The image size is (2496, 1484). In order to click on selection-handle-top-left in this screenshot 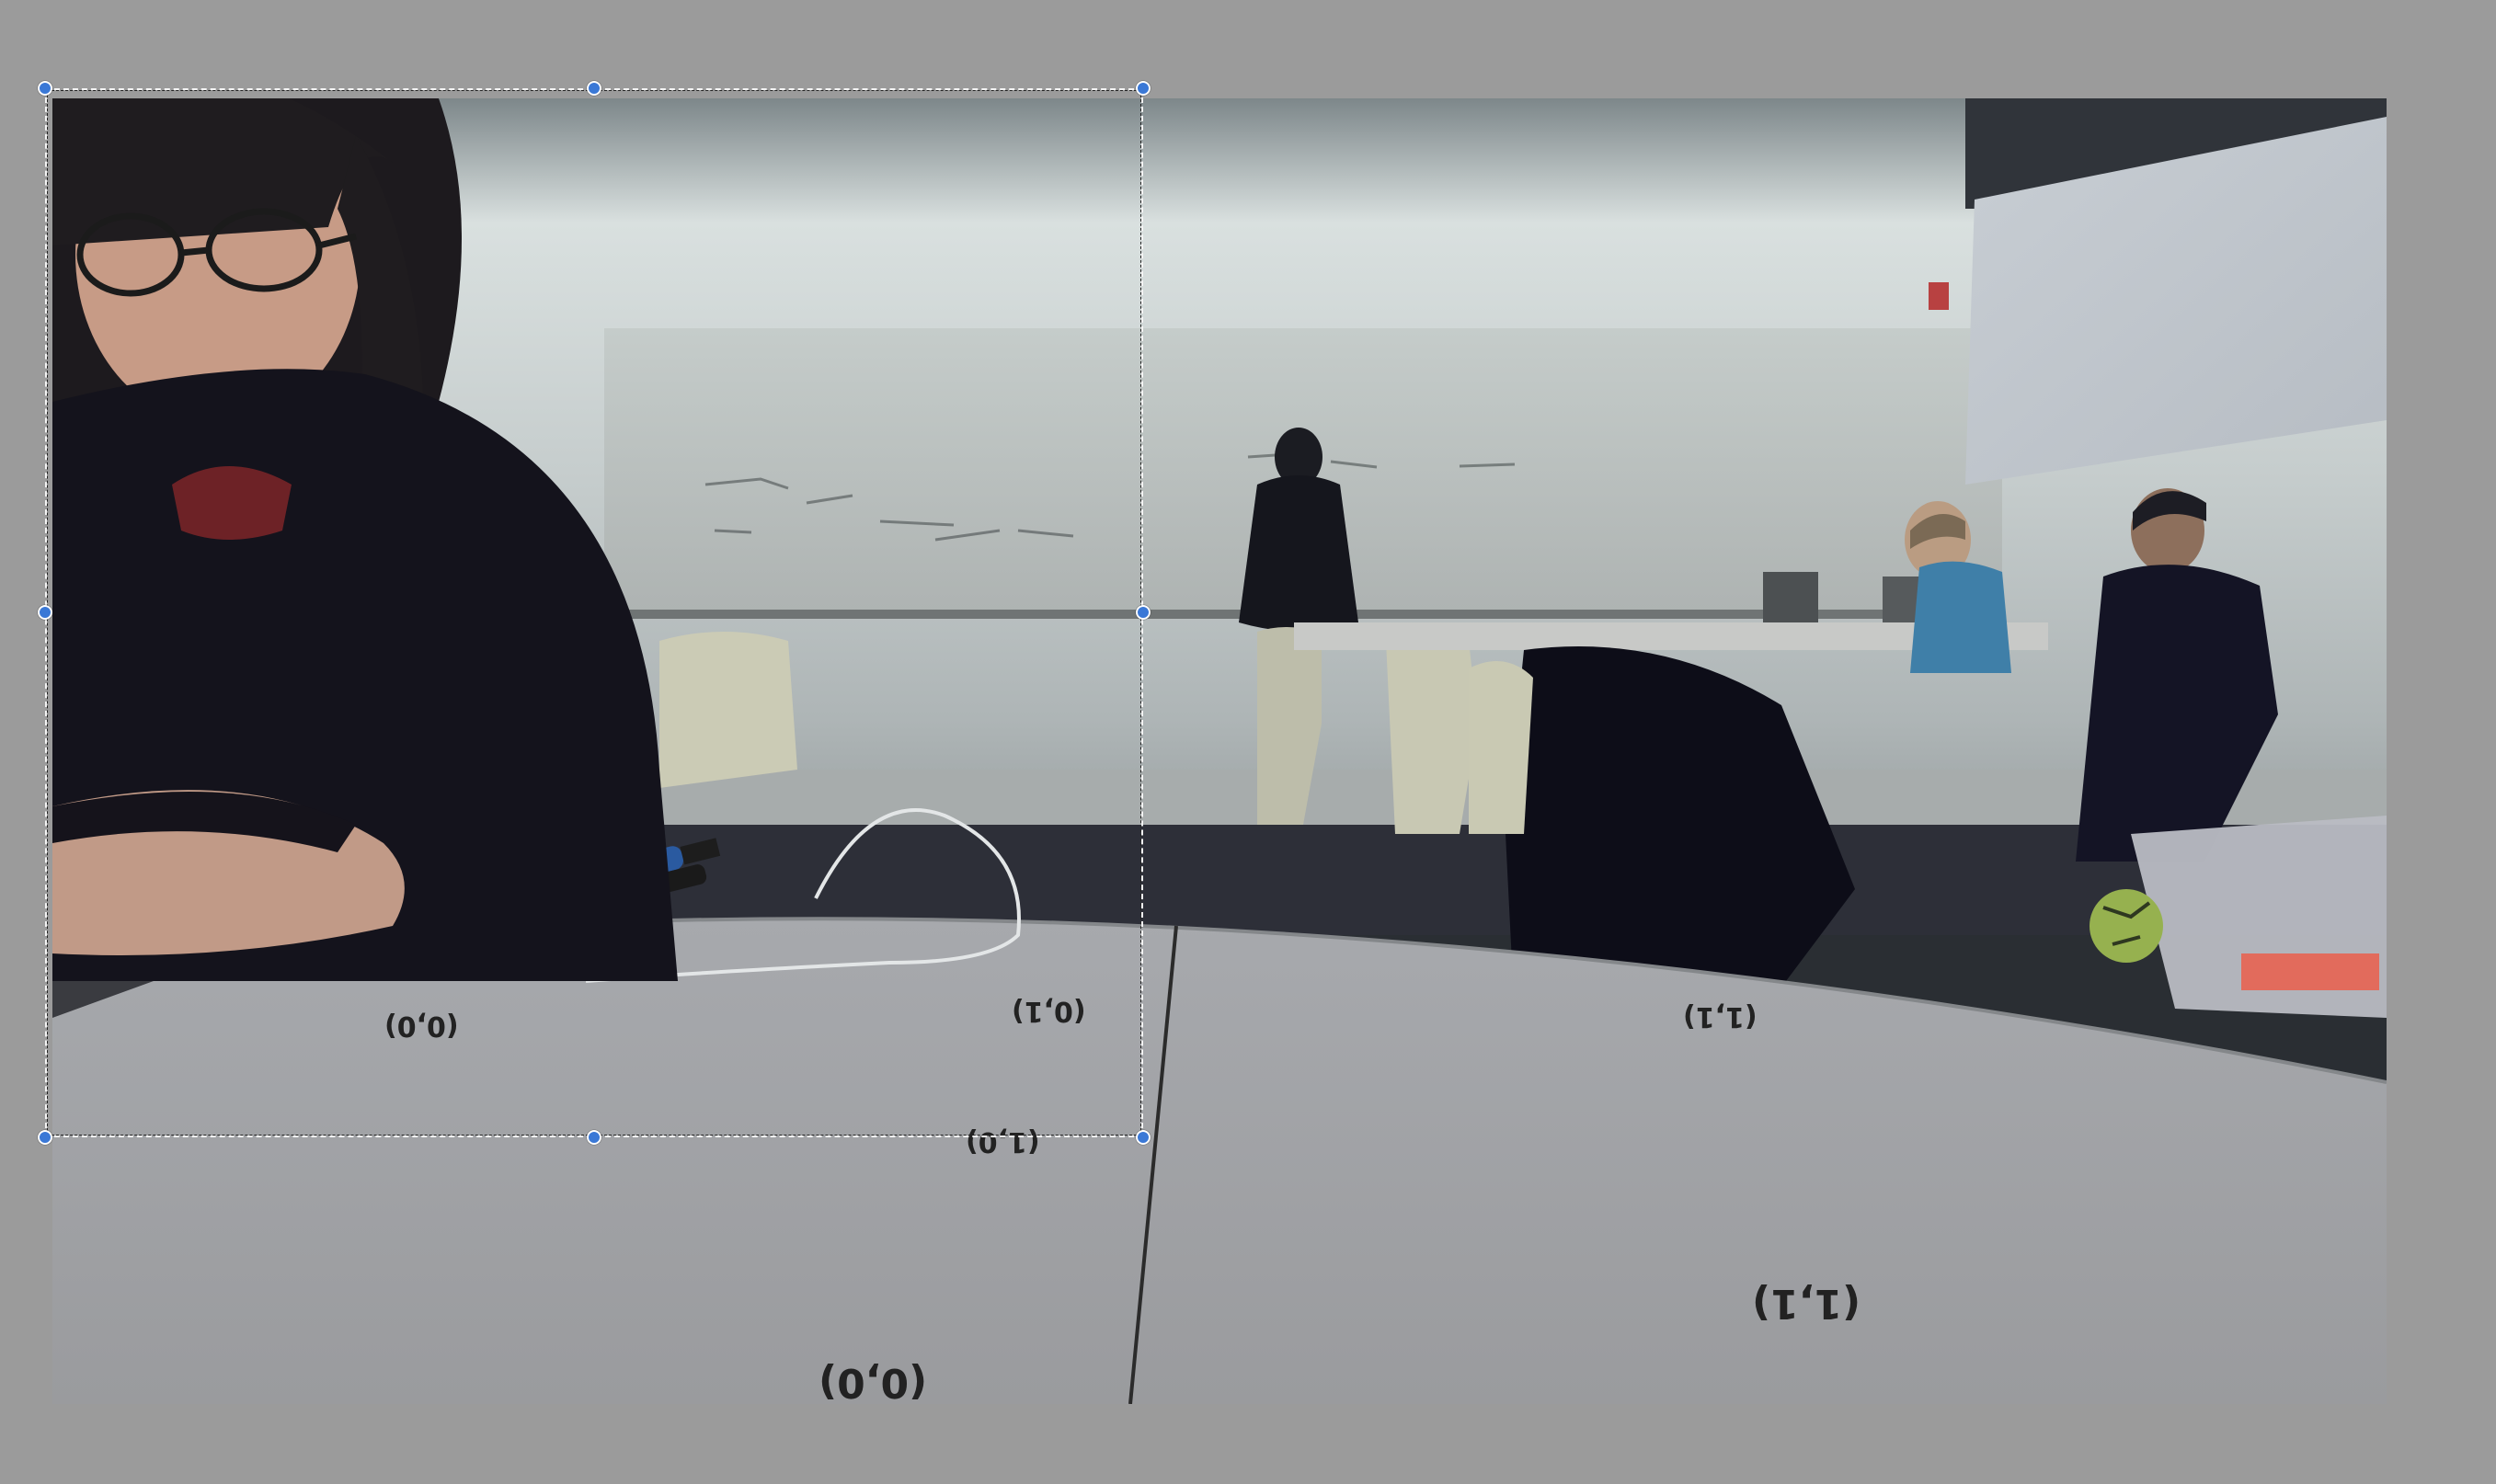, I will do `click(45, 89)`.